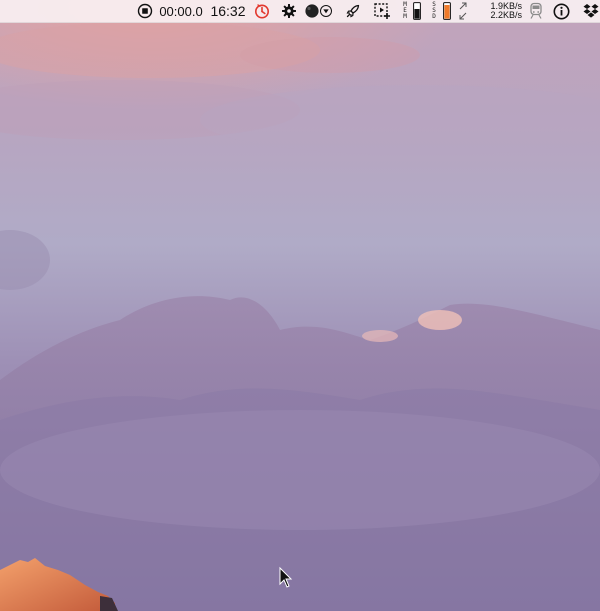 This screenshot has width=600, height=611. What do you see at coordinates (262, 11) in the screenshot?
I see `timer-icon` at bounding box center [262, 11].